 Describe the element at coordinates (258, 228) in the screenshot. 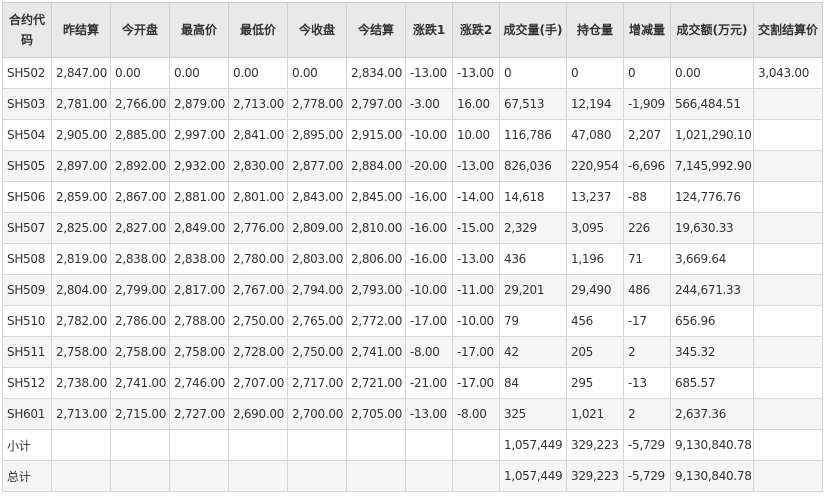

I see `table-cell: 2,776.00` at that location.